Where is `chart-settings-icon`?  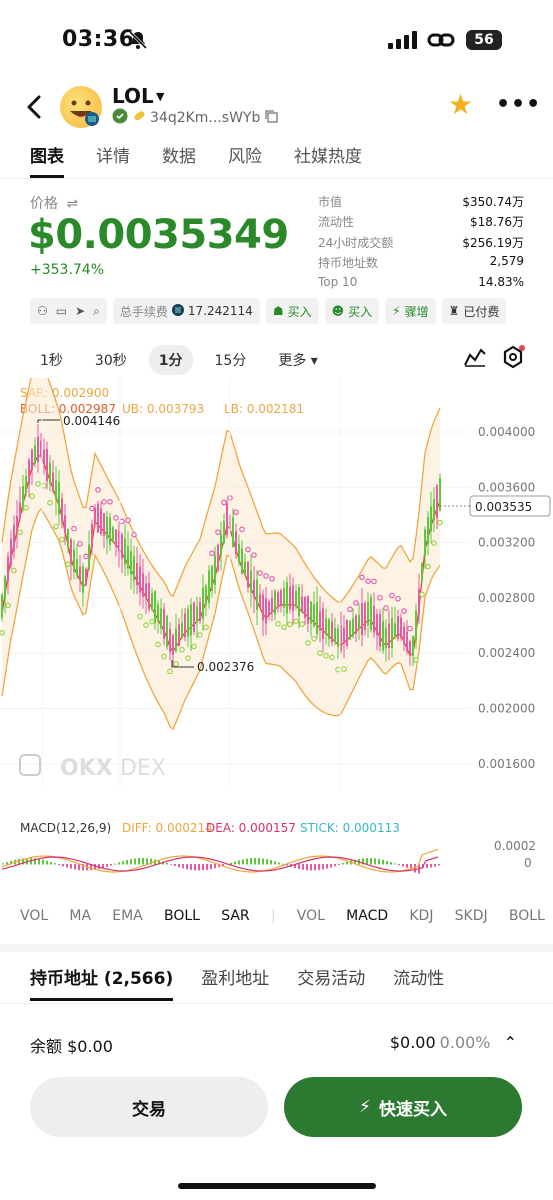
chart-settings-icon is located at coordinates (513, 359).